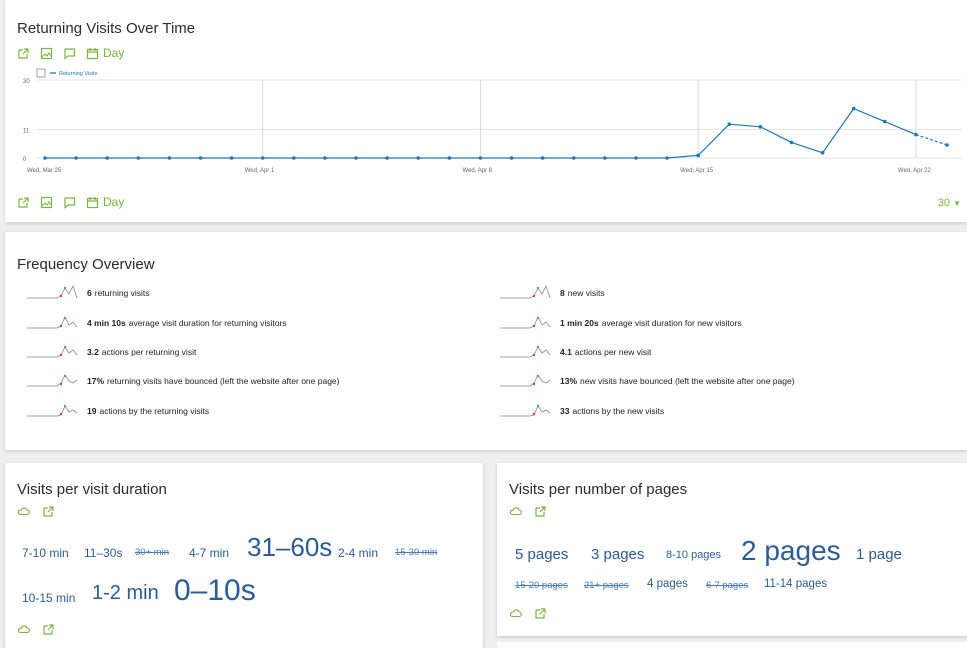 The width and height of the screenshot is (967, 648). What do you see at coordinates (613, 352) in the screenshot?
I see `metric-label: actions per new visit` at bounding box center [613, 352].